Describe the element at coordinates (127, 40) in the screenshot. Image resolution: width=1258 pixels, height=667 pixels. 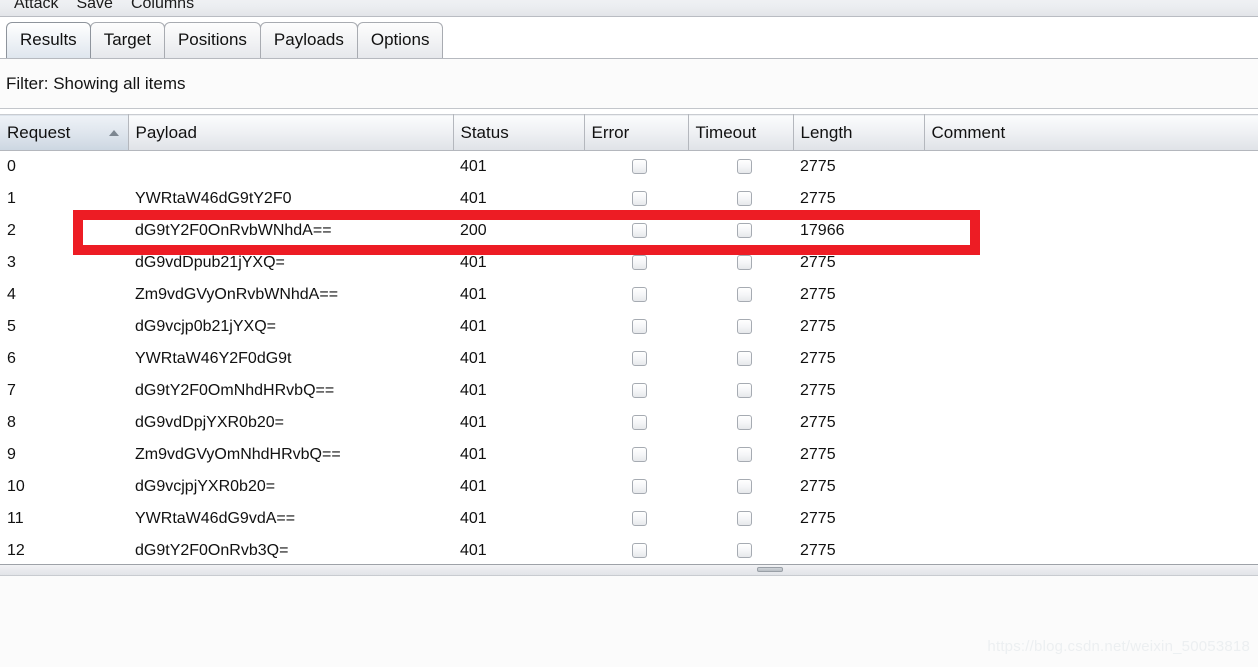
I see `tab-target: Target` at that location.